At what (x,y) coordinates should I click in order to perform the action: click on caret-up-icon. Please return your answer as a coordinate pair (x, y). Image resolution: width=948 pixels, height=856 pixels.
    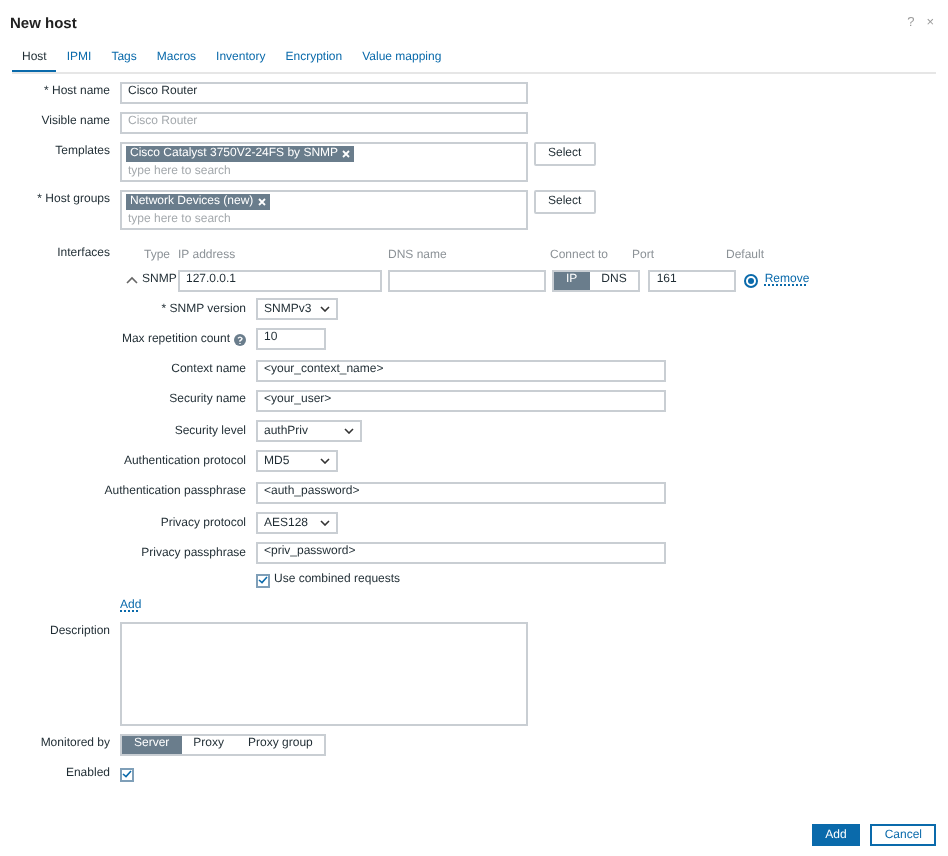
    Looking at the image, I should click on (132, 280).